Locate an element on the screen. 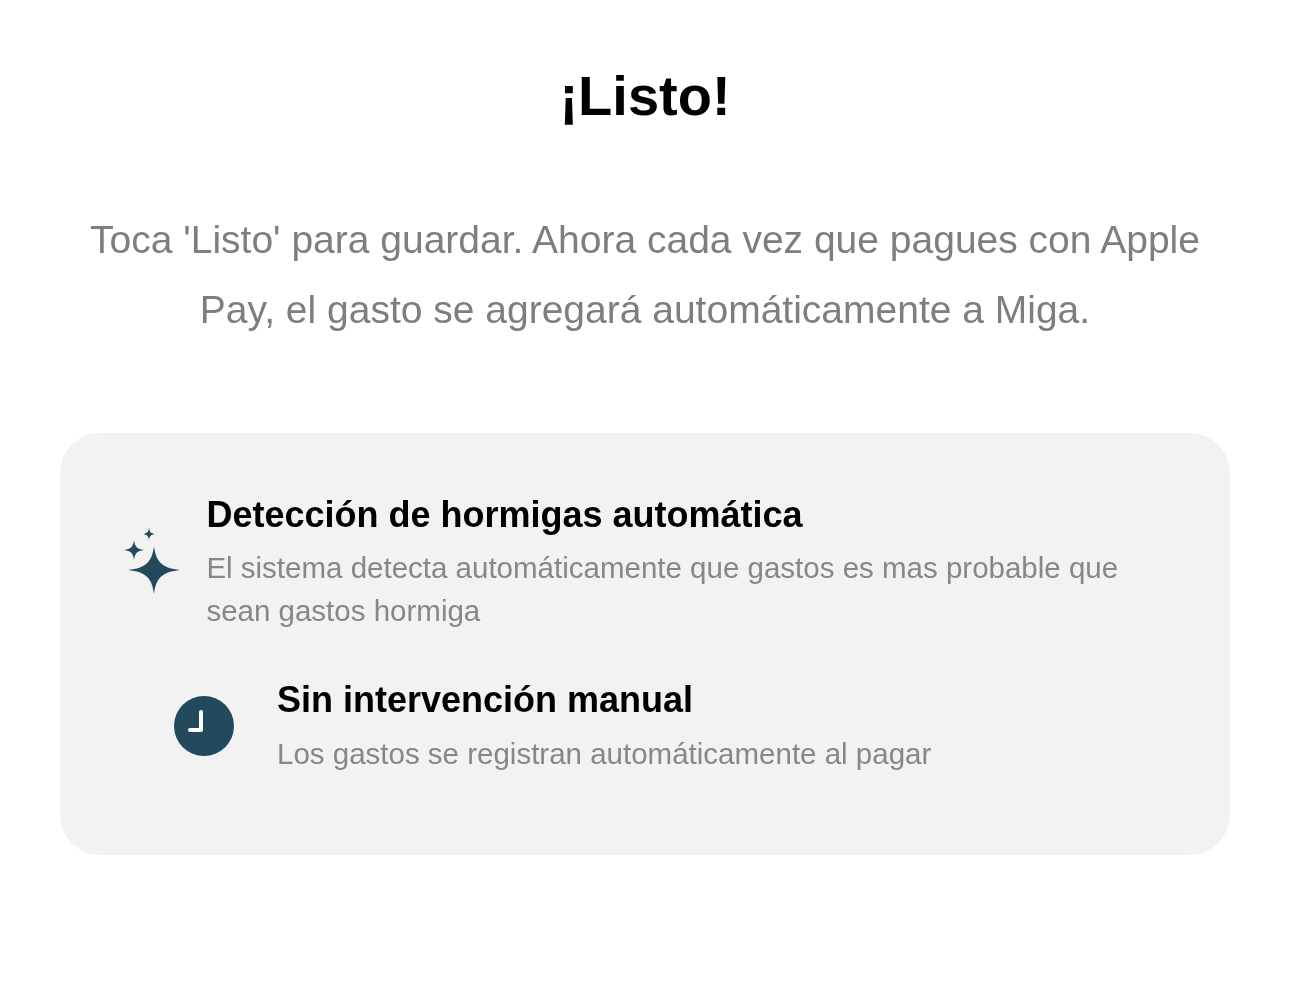 This screenshot has height=1006, width=1290. feature-title: Detección de hormigas automática is located at coordinates (505, 515).